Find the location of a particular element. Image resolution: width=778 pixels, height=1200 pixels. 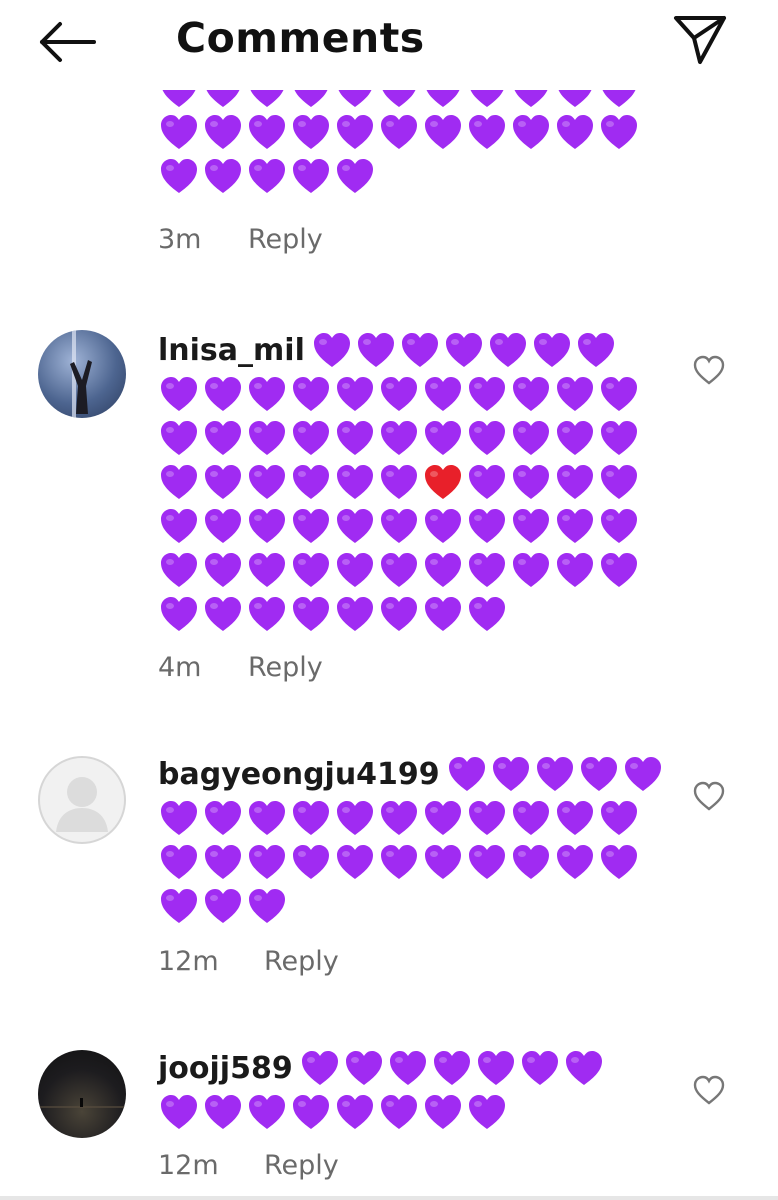

comment-username: lnisa_mil is located at coordinates (231, 350).